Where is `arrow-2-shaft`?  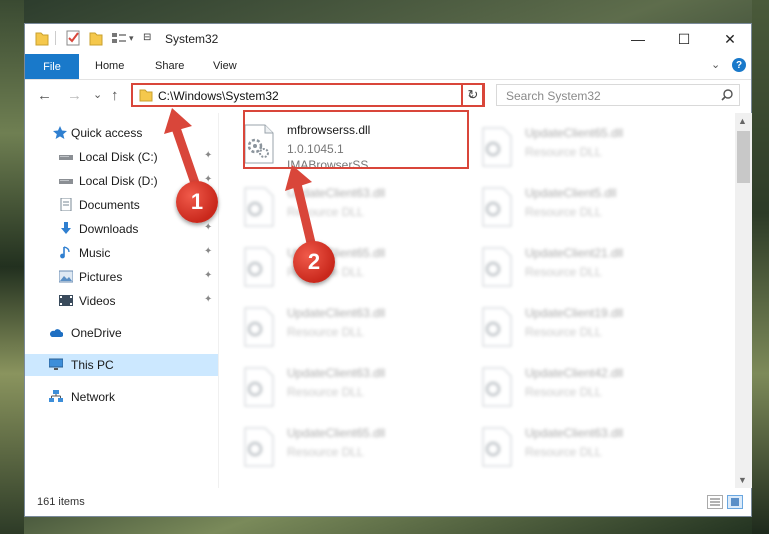 arrow-2-shaft is located at coordinates (304, 215).